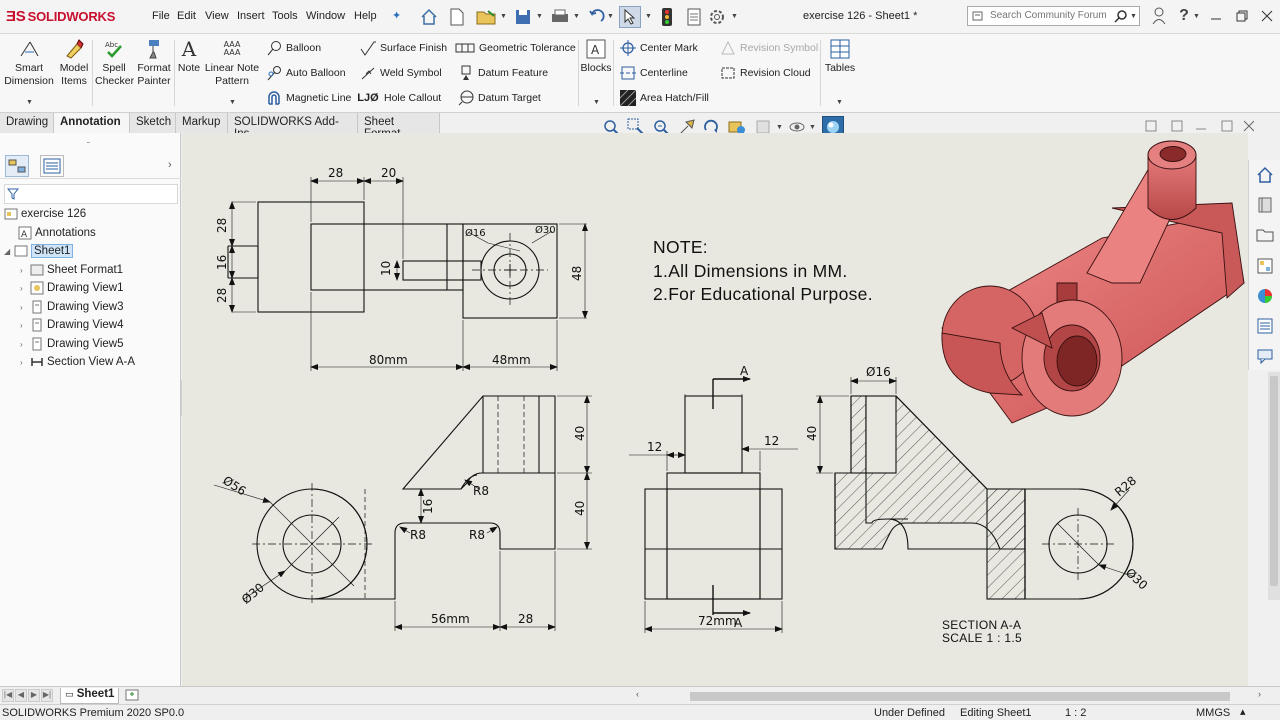  Describe the element at coordinates (596, 102) in the screenshot. I see `blocks-dropdown-icon: ▼` at that location.